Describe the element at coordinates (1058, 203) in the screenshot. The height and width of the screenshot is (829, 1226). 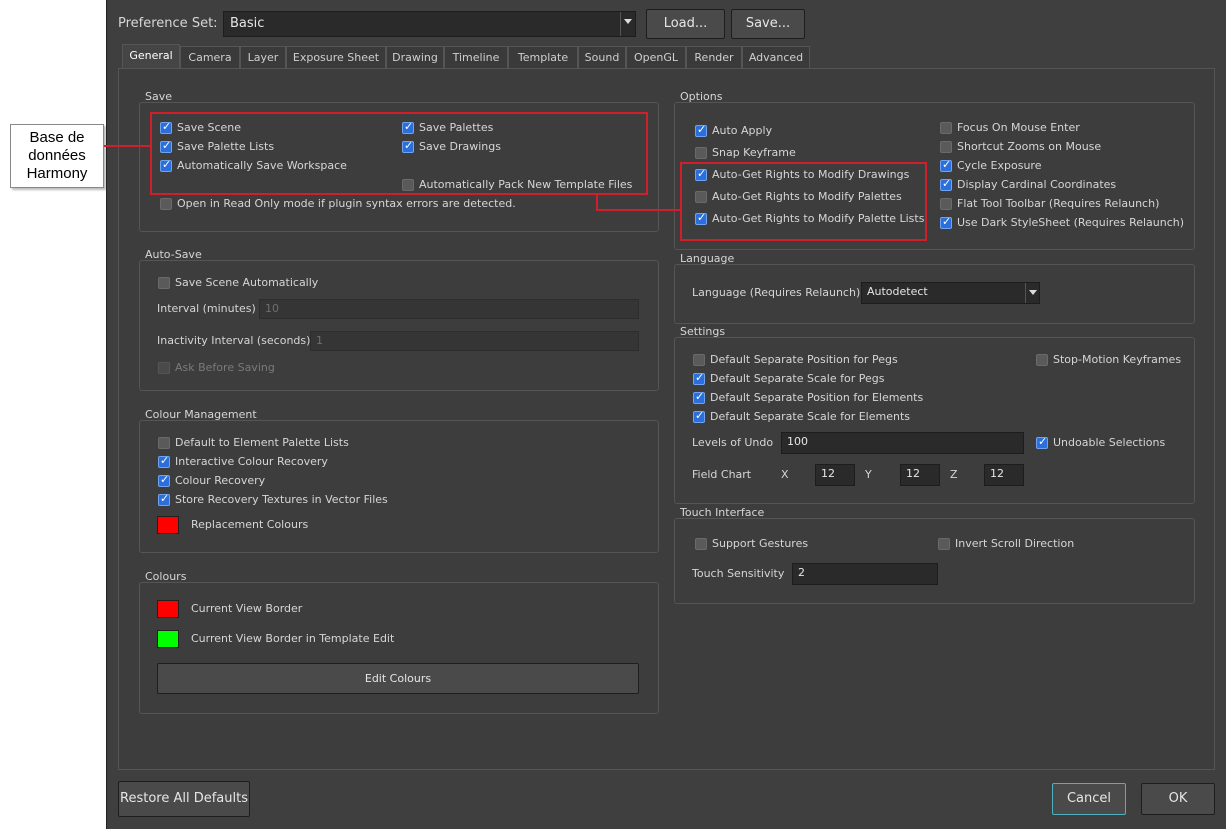
I see `flat-tool-toolbar-label: Flat Tool Toolbar (Requires Relaunch)` at that location.